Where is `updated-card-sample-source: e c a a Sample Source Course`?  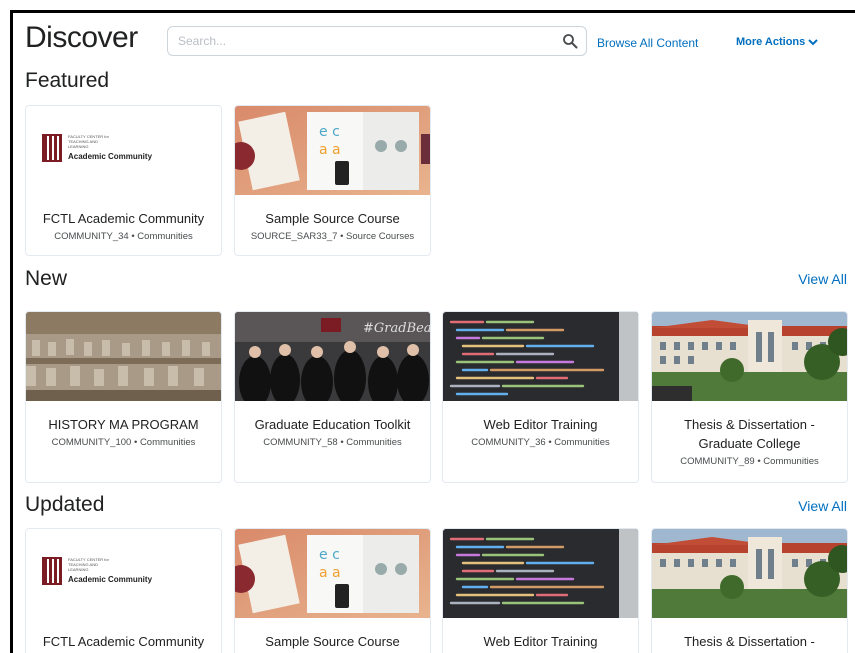
updated-card-sample-source: e c a a Sample Source Course is located at coordinates (332, 590).